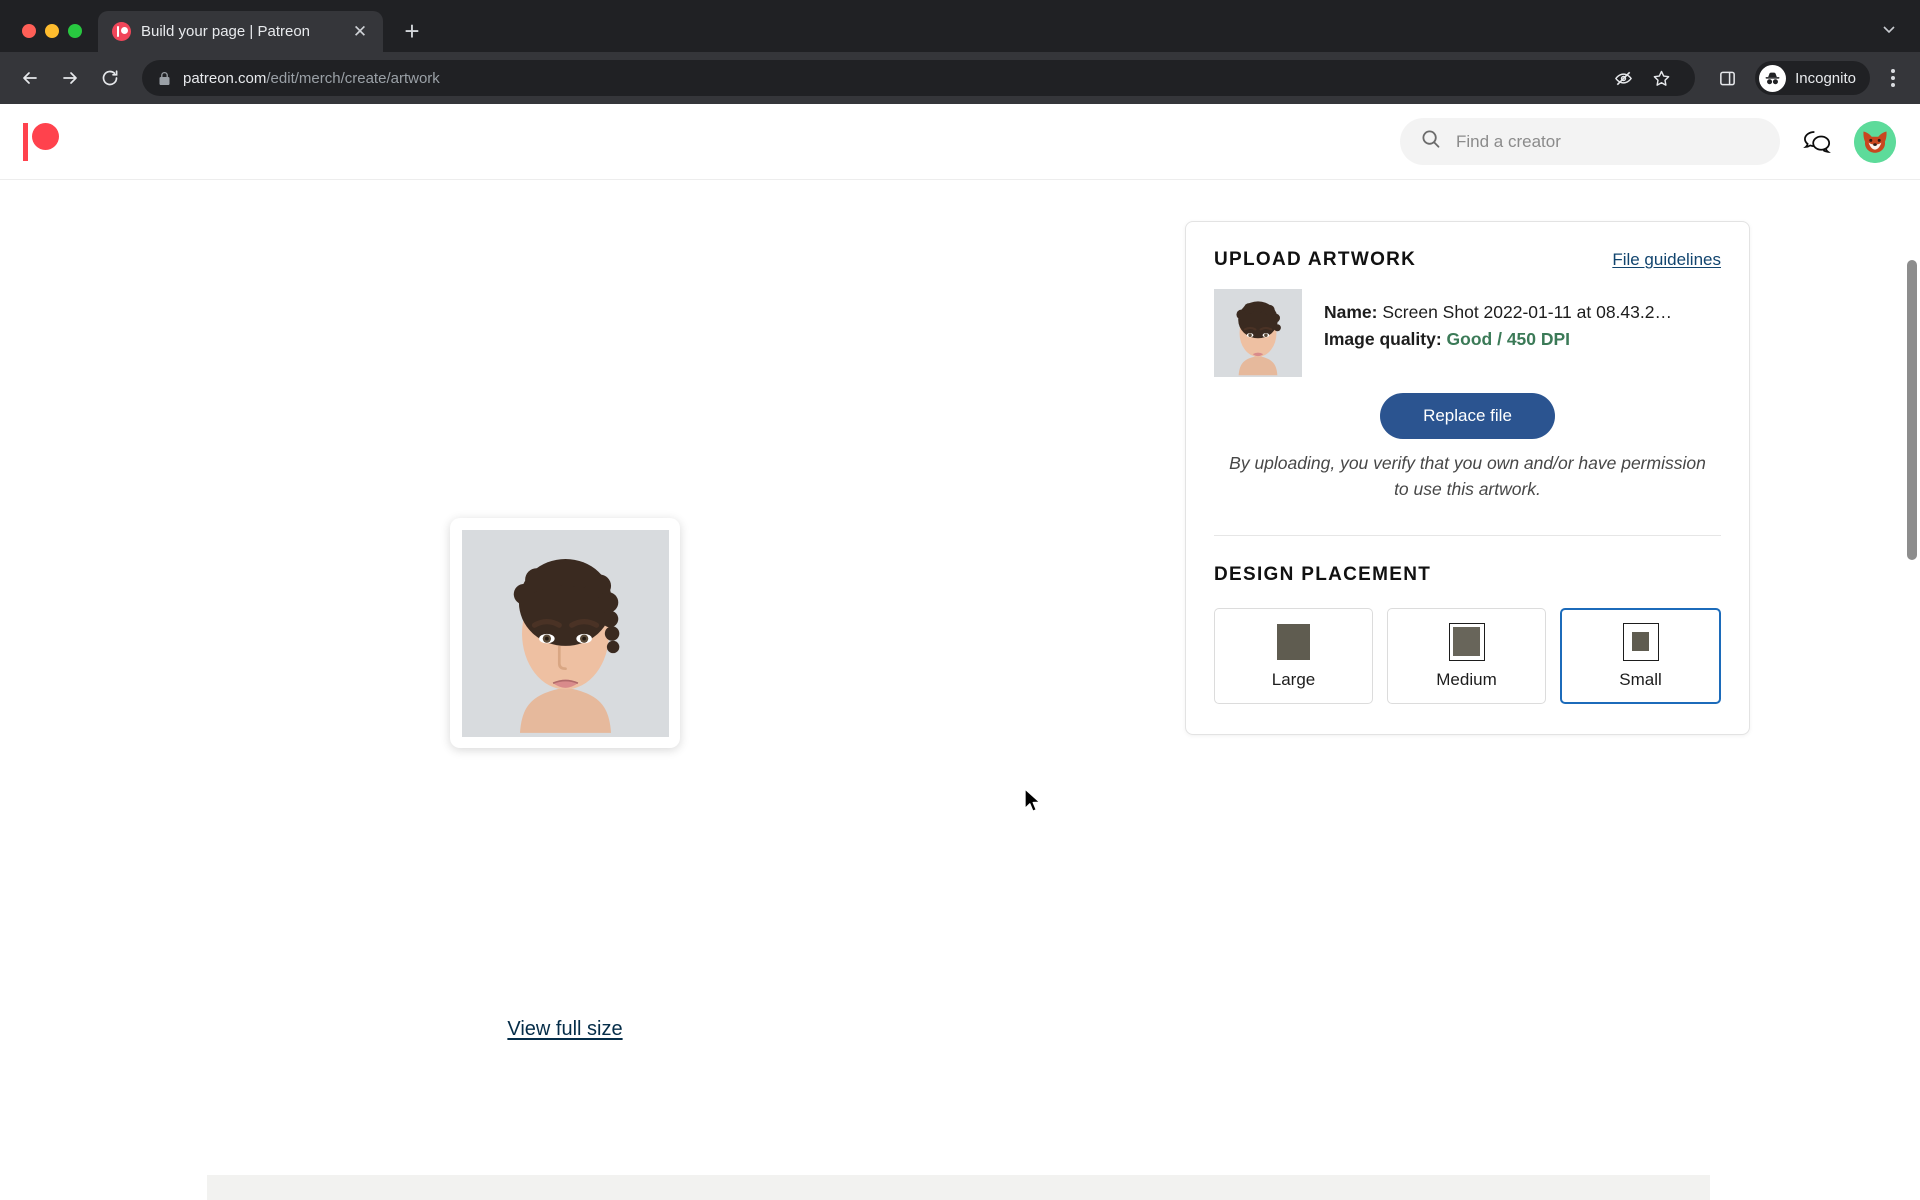 The image size is (1920, 1200). Describe the element at coordinates (1431, 141) in the screenshot. I see `search-icon` at that location.